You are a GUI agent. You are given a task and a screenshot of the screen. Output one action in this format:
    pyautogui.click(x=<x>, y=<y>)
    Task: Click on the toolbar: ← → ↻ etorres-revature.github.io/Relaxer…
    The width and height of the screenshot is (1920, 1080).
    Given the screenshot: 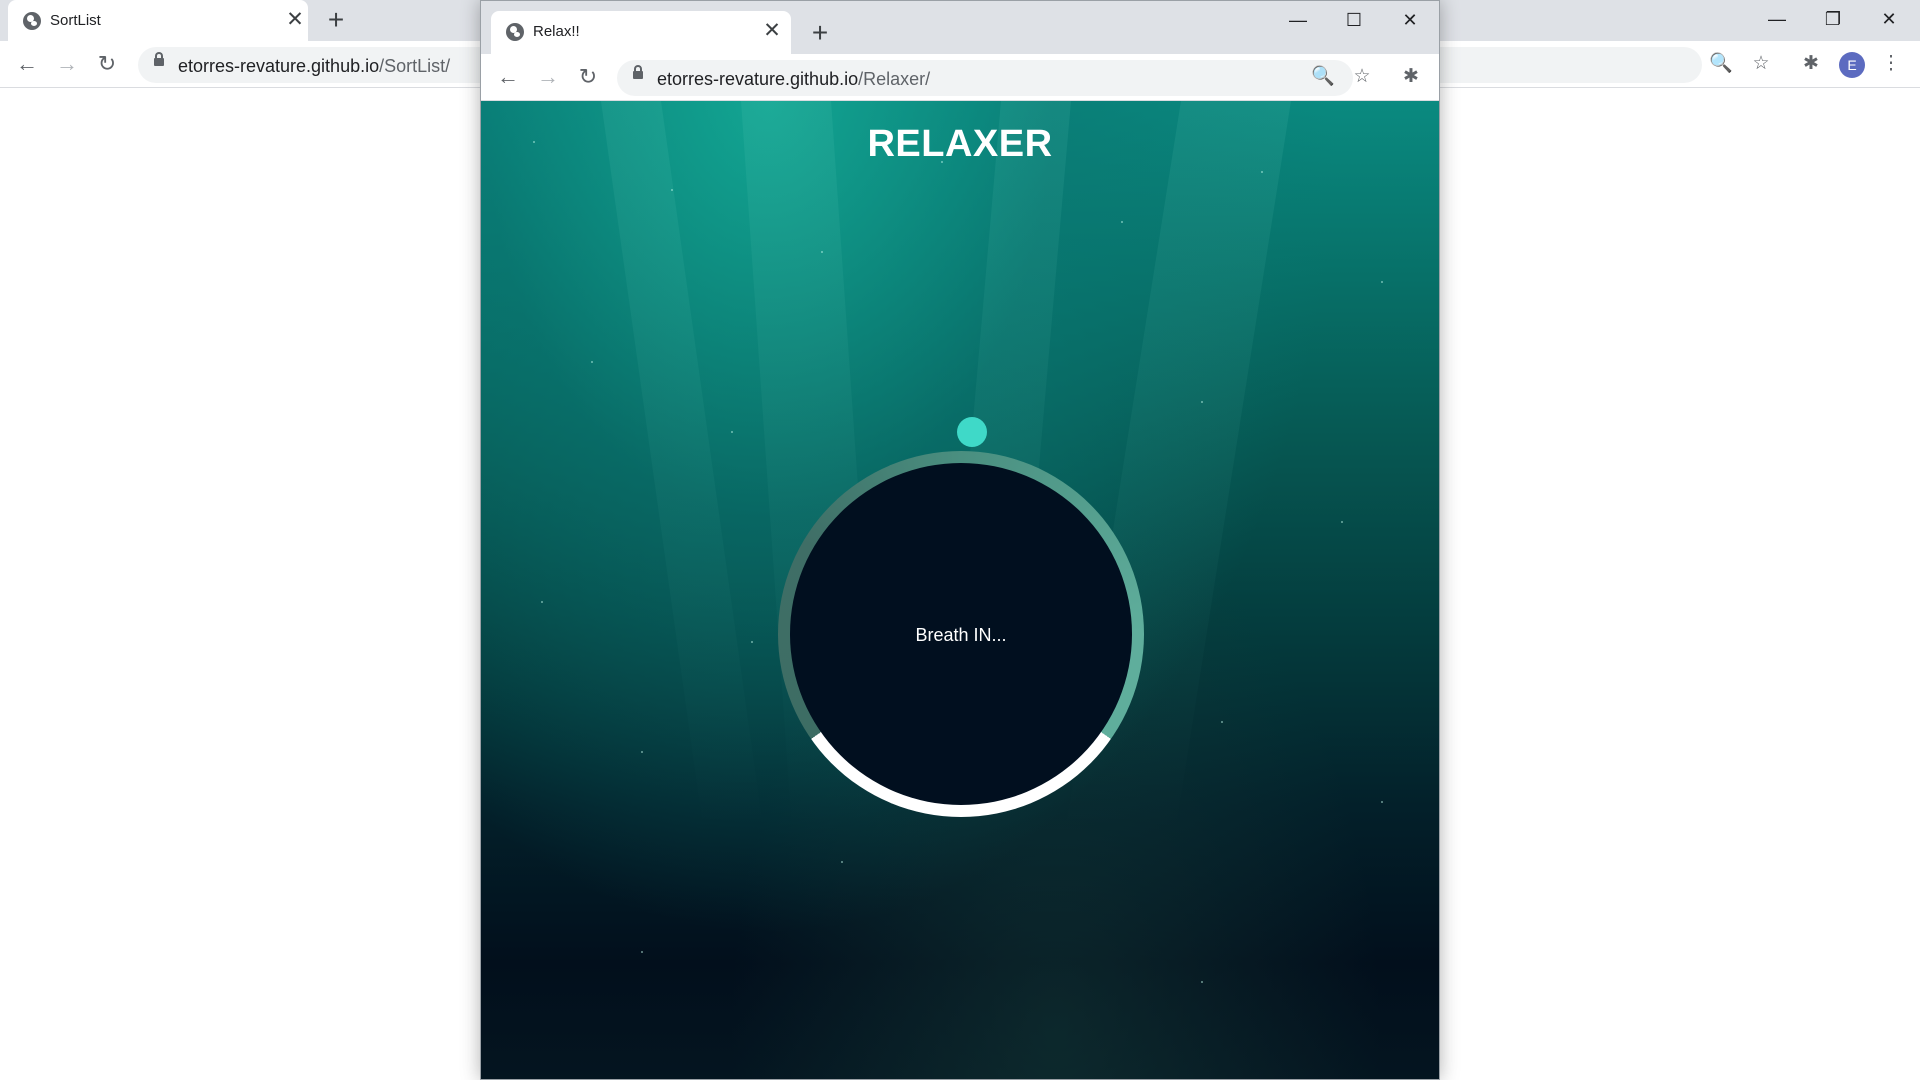 What is the action you would take?
    pyautogui.click(x=960, y=77)
    